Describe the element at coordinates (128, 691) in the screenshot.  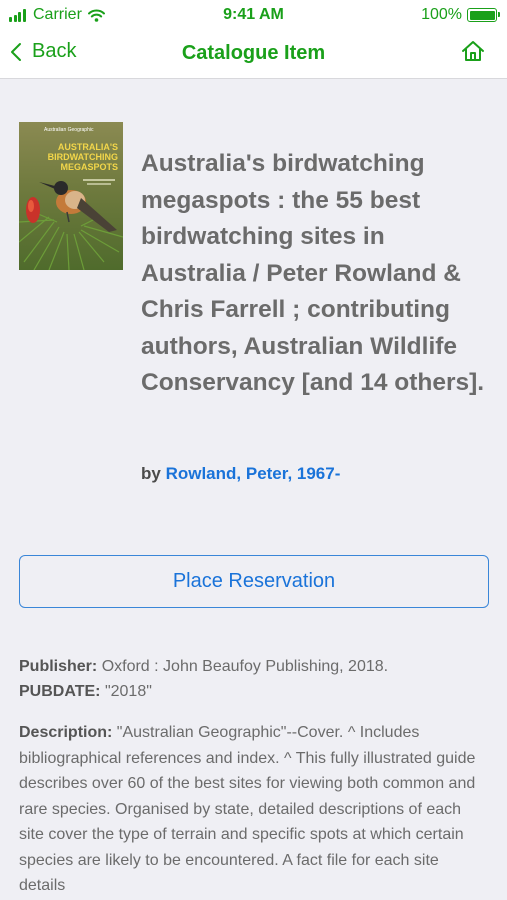
I see `pubdate-value: "2018"` at that location.